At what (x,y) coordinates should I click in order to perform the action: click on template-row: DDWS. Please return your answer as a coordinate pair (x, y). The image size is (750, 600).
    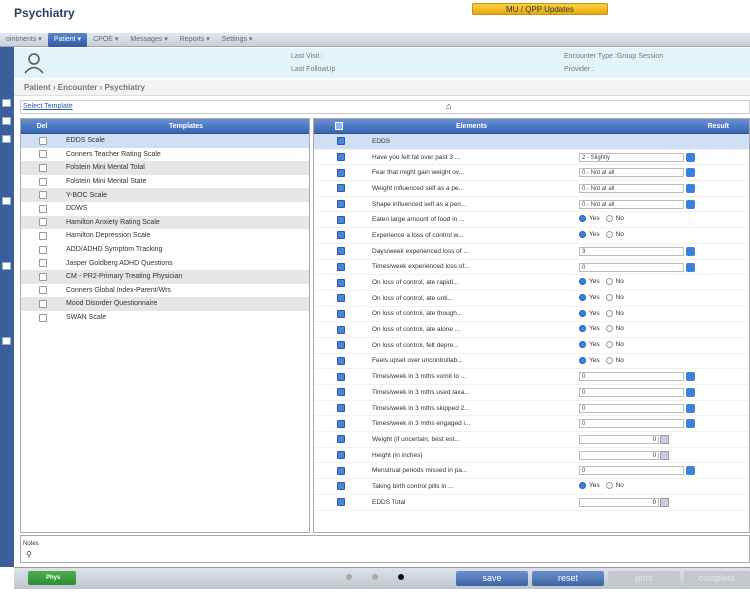
    Looking at the image, I should click on (165, 209).